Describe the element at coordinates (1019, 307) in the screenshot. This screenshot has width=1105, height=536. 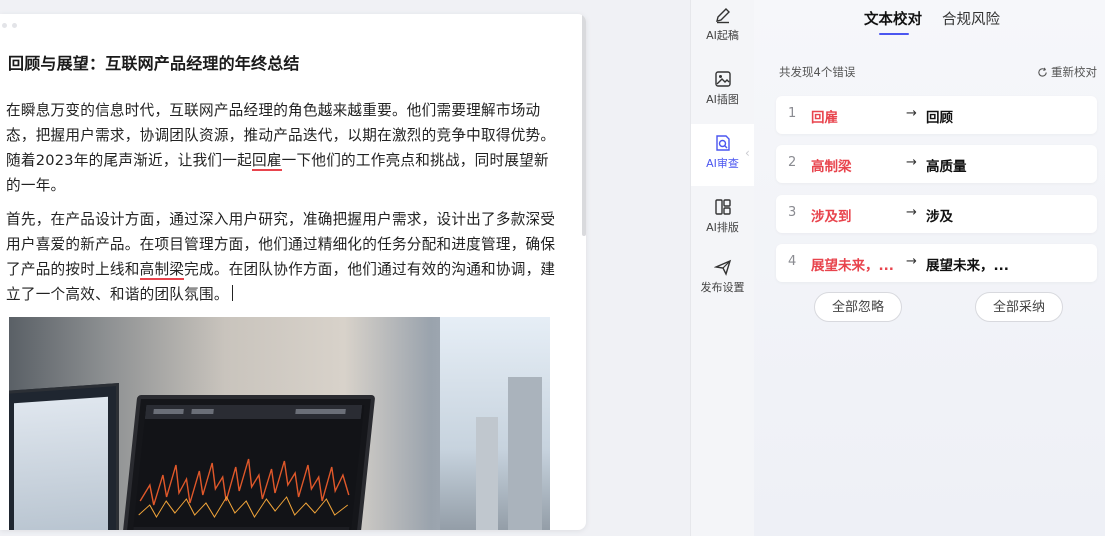
I see `adopt-all-button: 全部采纳` at that location.